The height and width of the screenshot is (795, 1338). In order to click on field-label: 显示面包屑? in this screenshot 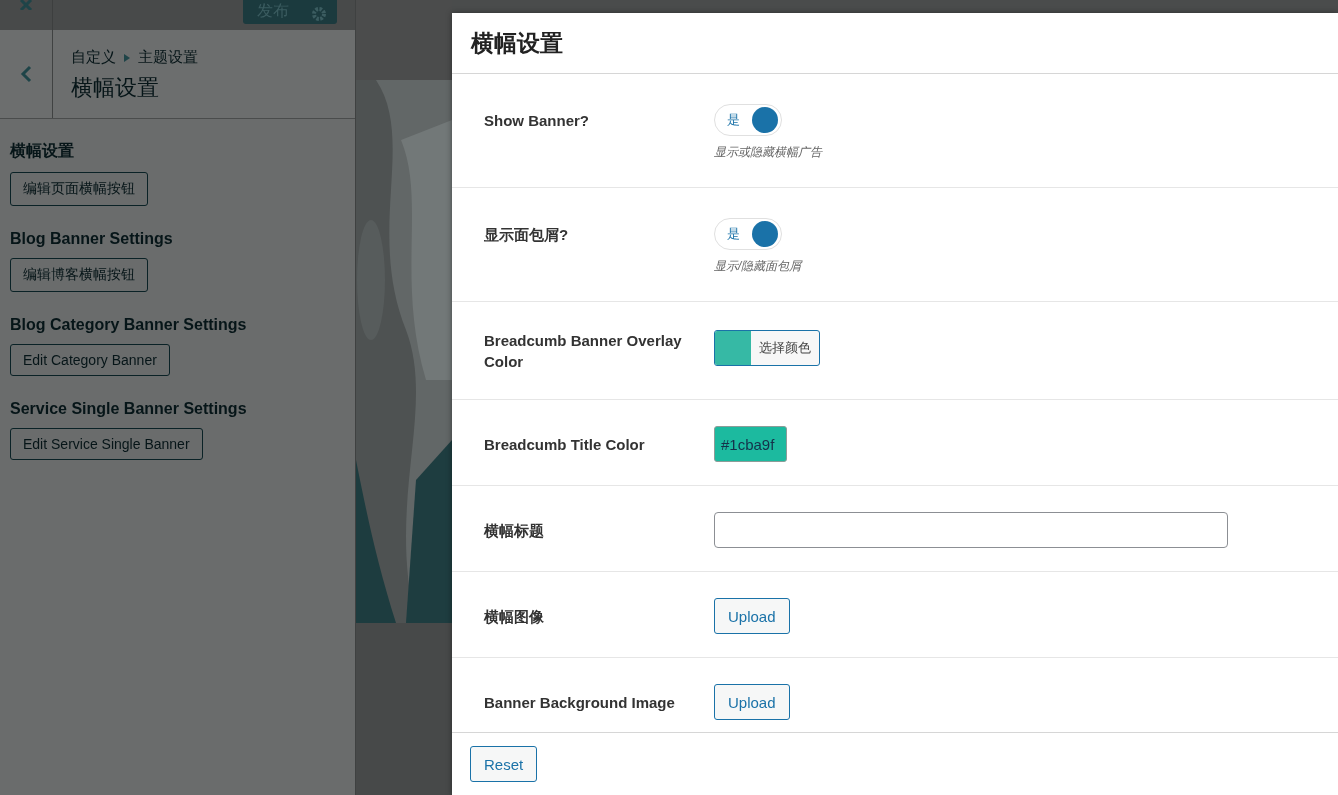, I will do `click(526, 235)`.